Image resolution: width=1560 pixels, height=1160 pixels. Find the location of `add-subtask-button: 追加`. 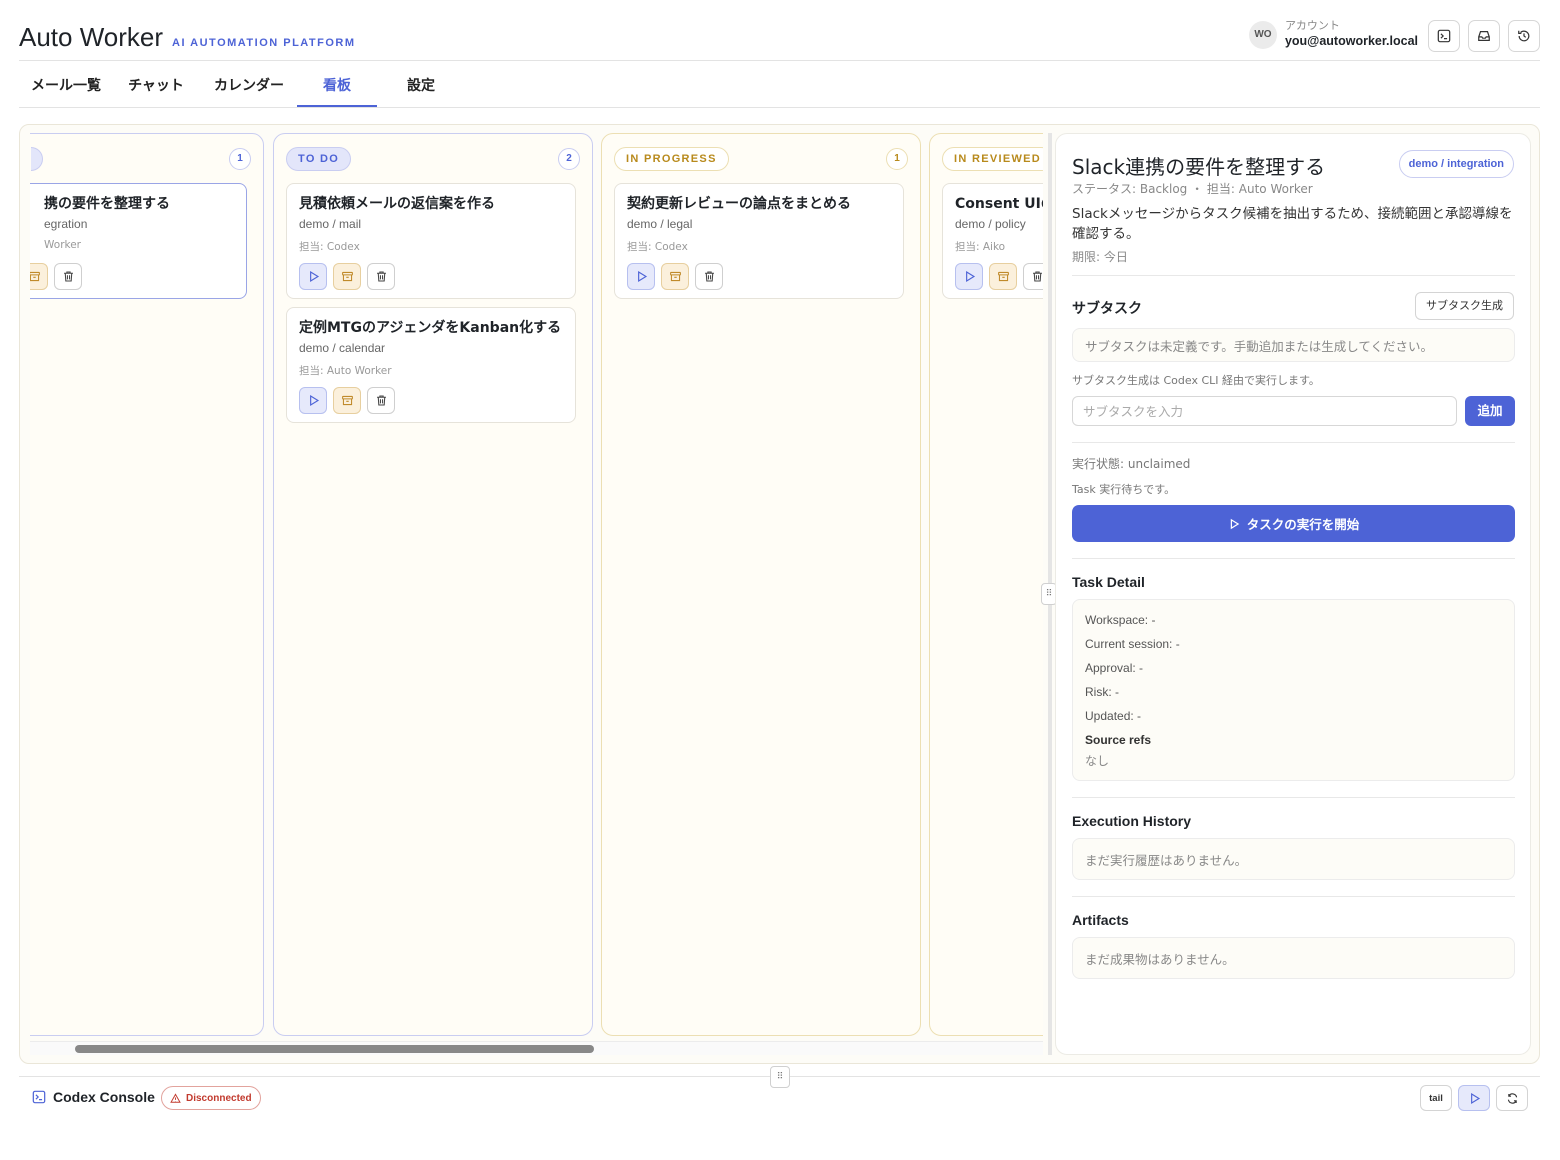

add-subtask-button: 追加 is located at coordinates (1490, 411).